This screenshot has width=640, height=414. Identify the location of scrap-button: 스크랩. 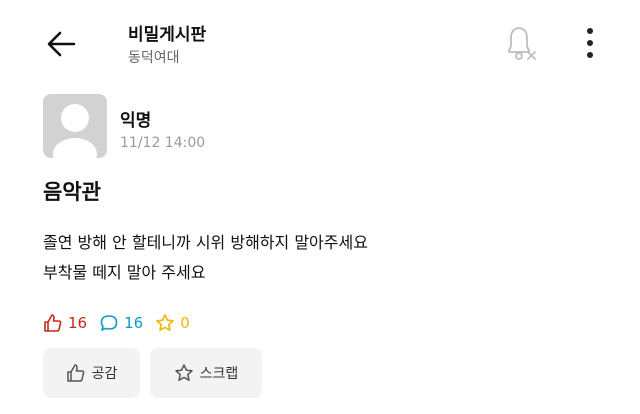
(206, 373).